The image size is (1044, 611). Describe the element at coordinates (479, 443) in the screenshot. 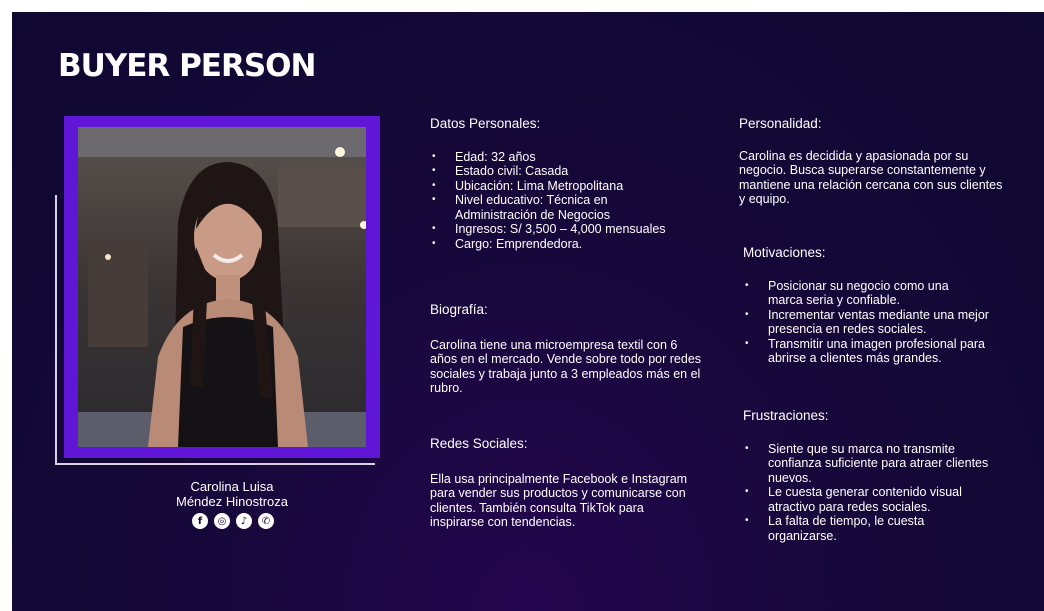

I see `redes-sociales-heading: Redes Sociales:` at that location.